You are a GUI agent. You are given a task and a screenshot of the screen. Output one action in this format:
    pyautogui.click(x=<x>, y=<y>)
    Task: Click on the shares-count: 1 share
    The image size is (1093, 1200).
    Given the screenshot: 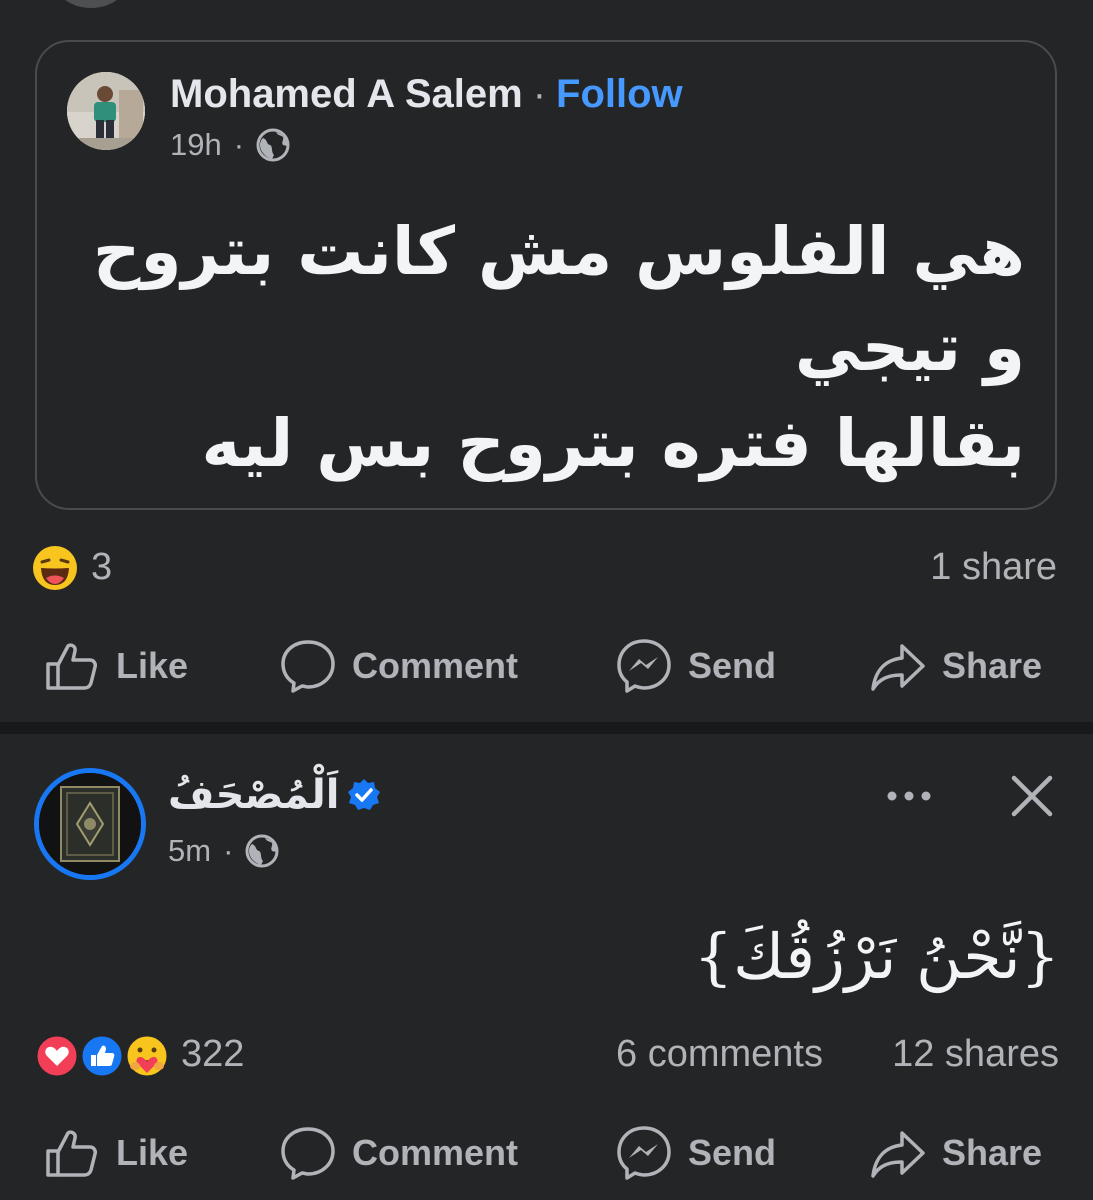 What is the action you would take?
    pyautogui.click(x=993, y=567)
    